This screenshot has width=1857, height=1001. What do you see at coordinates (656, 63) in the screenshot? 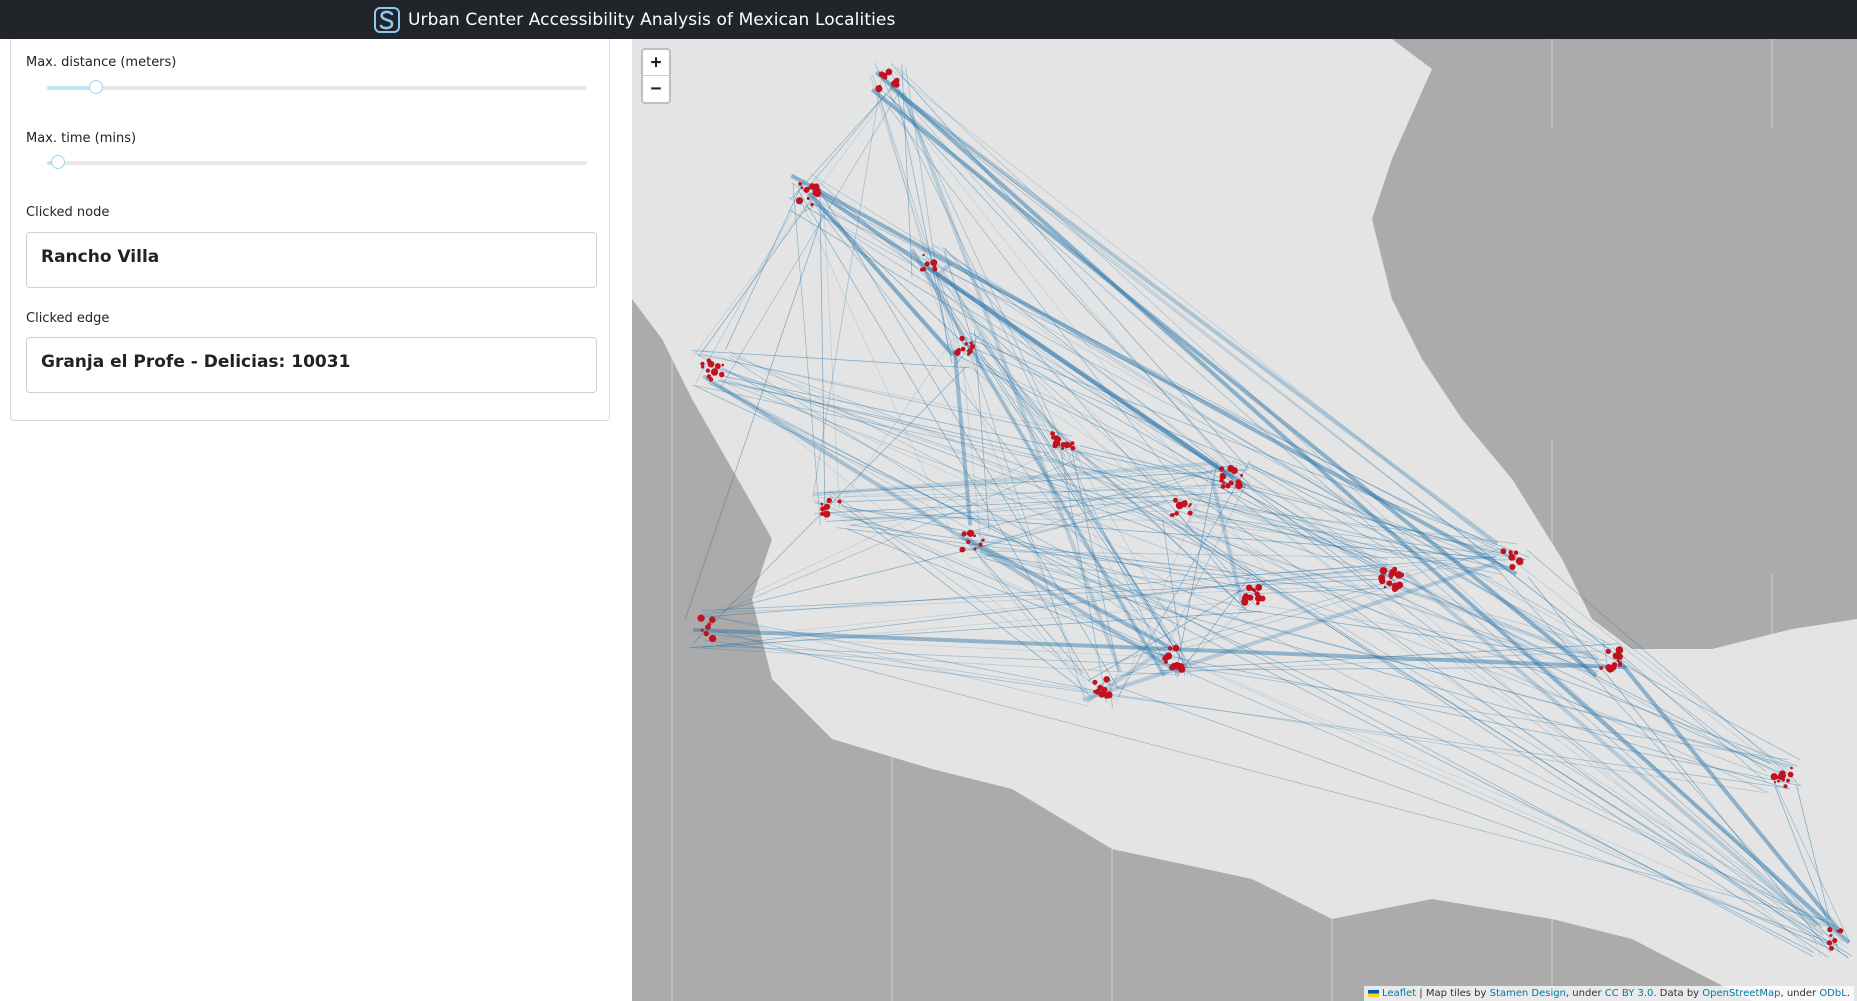
I see `zoom-in-button: +` at bounding box center [656, 63].